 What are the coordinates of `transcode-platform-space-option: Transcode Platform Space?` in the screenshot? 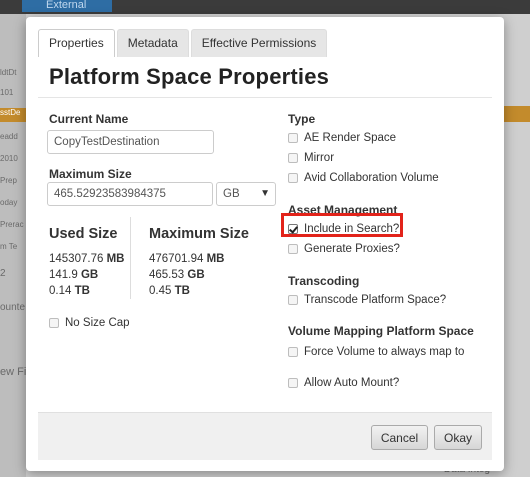 It's located at (367, 300).